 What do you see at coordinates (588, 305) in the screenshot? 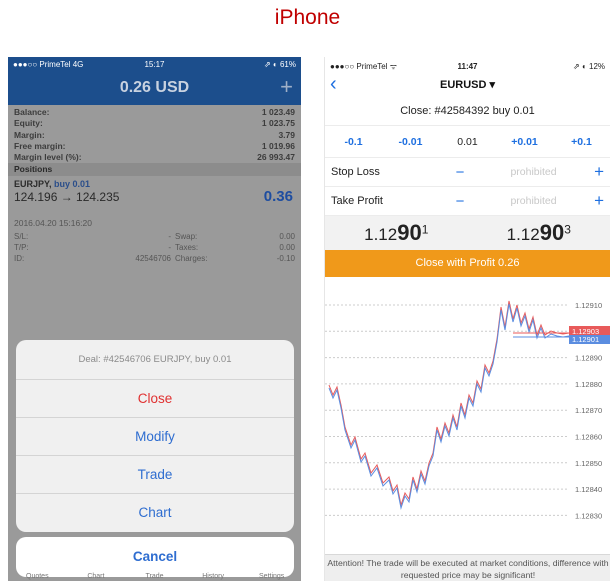
I see `chart-axis-label: 1.12910` at bounding box center [588, 305].